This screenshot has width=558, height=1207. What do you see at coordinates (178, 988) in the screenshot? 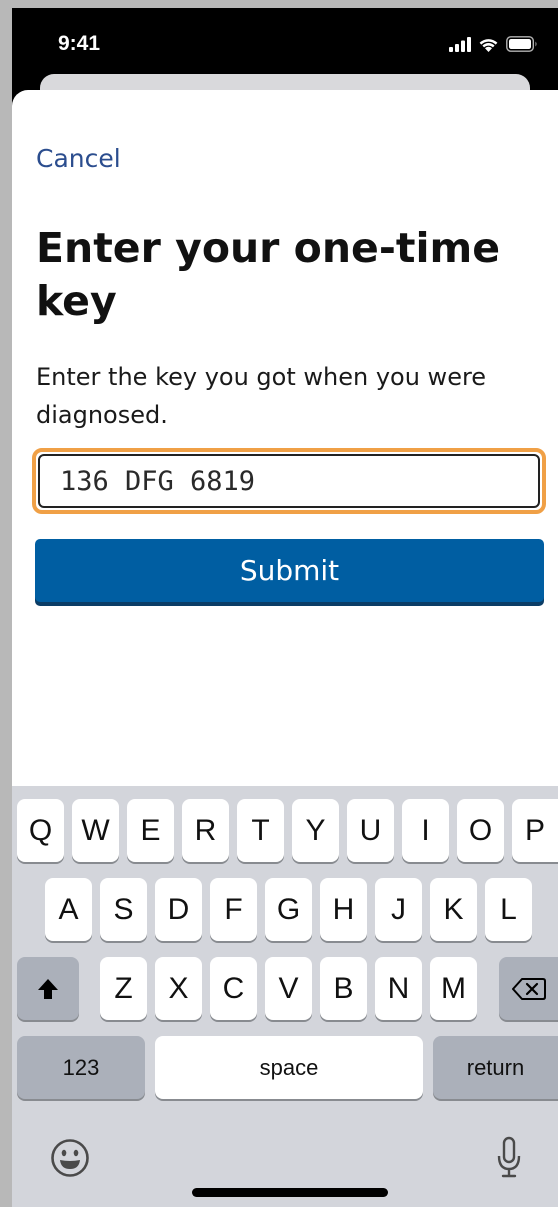
I see `key-x: X` at bounding box center [178, 988].